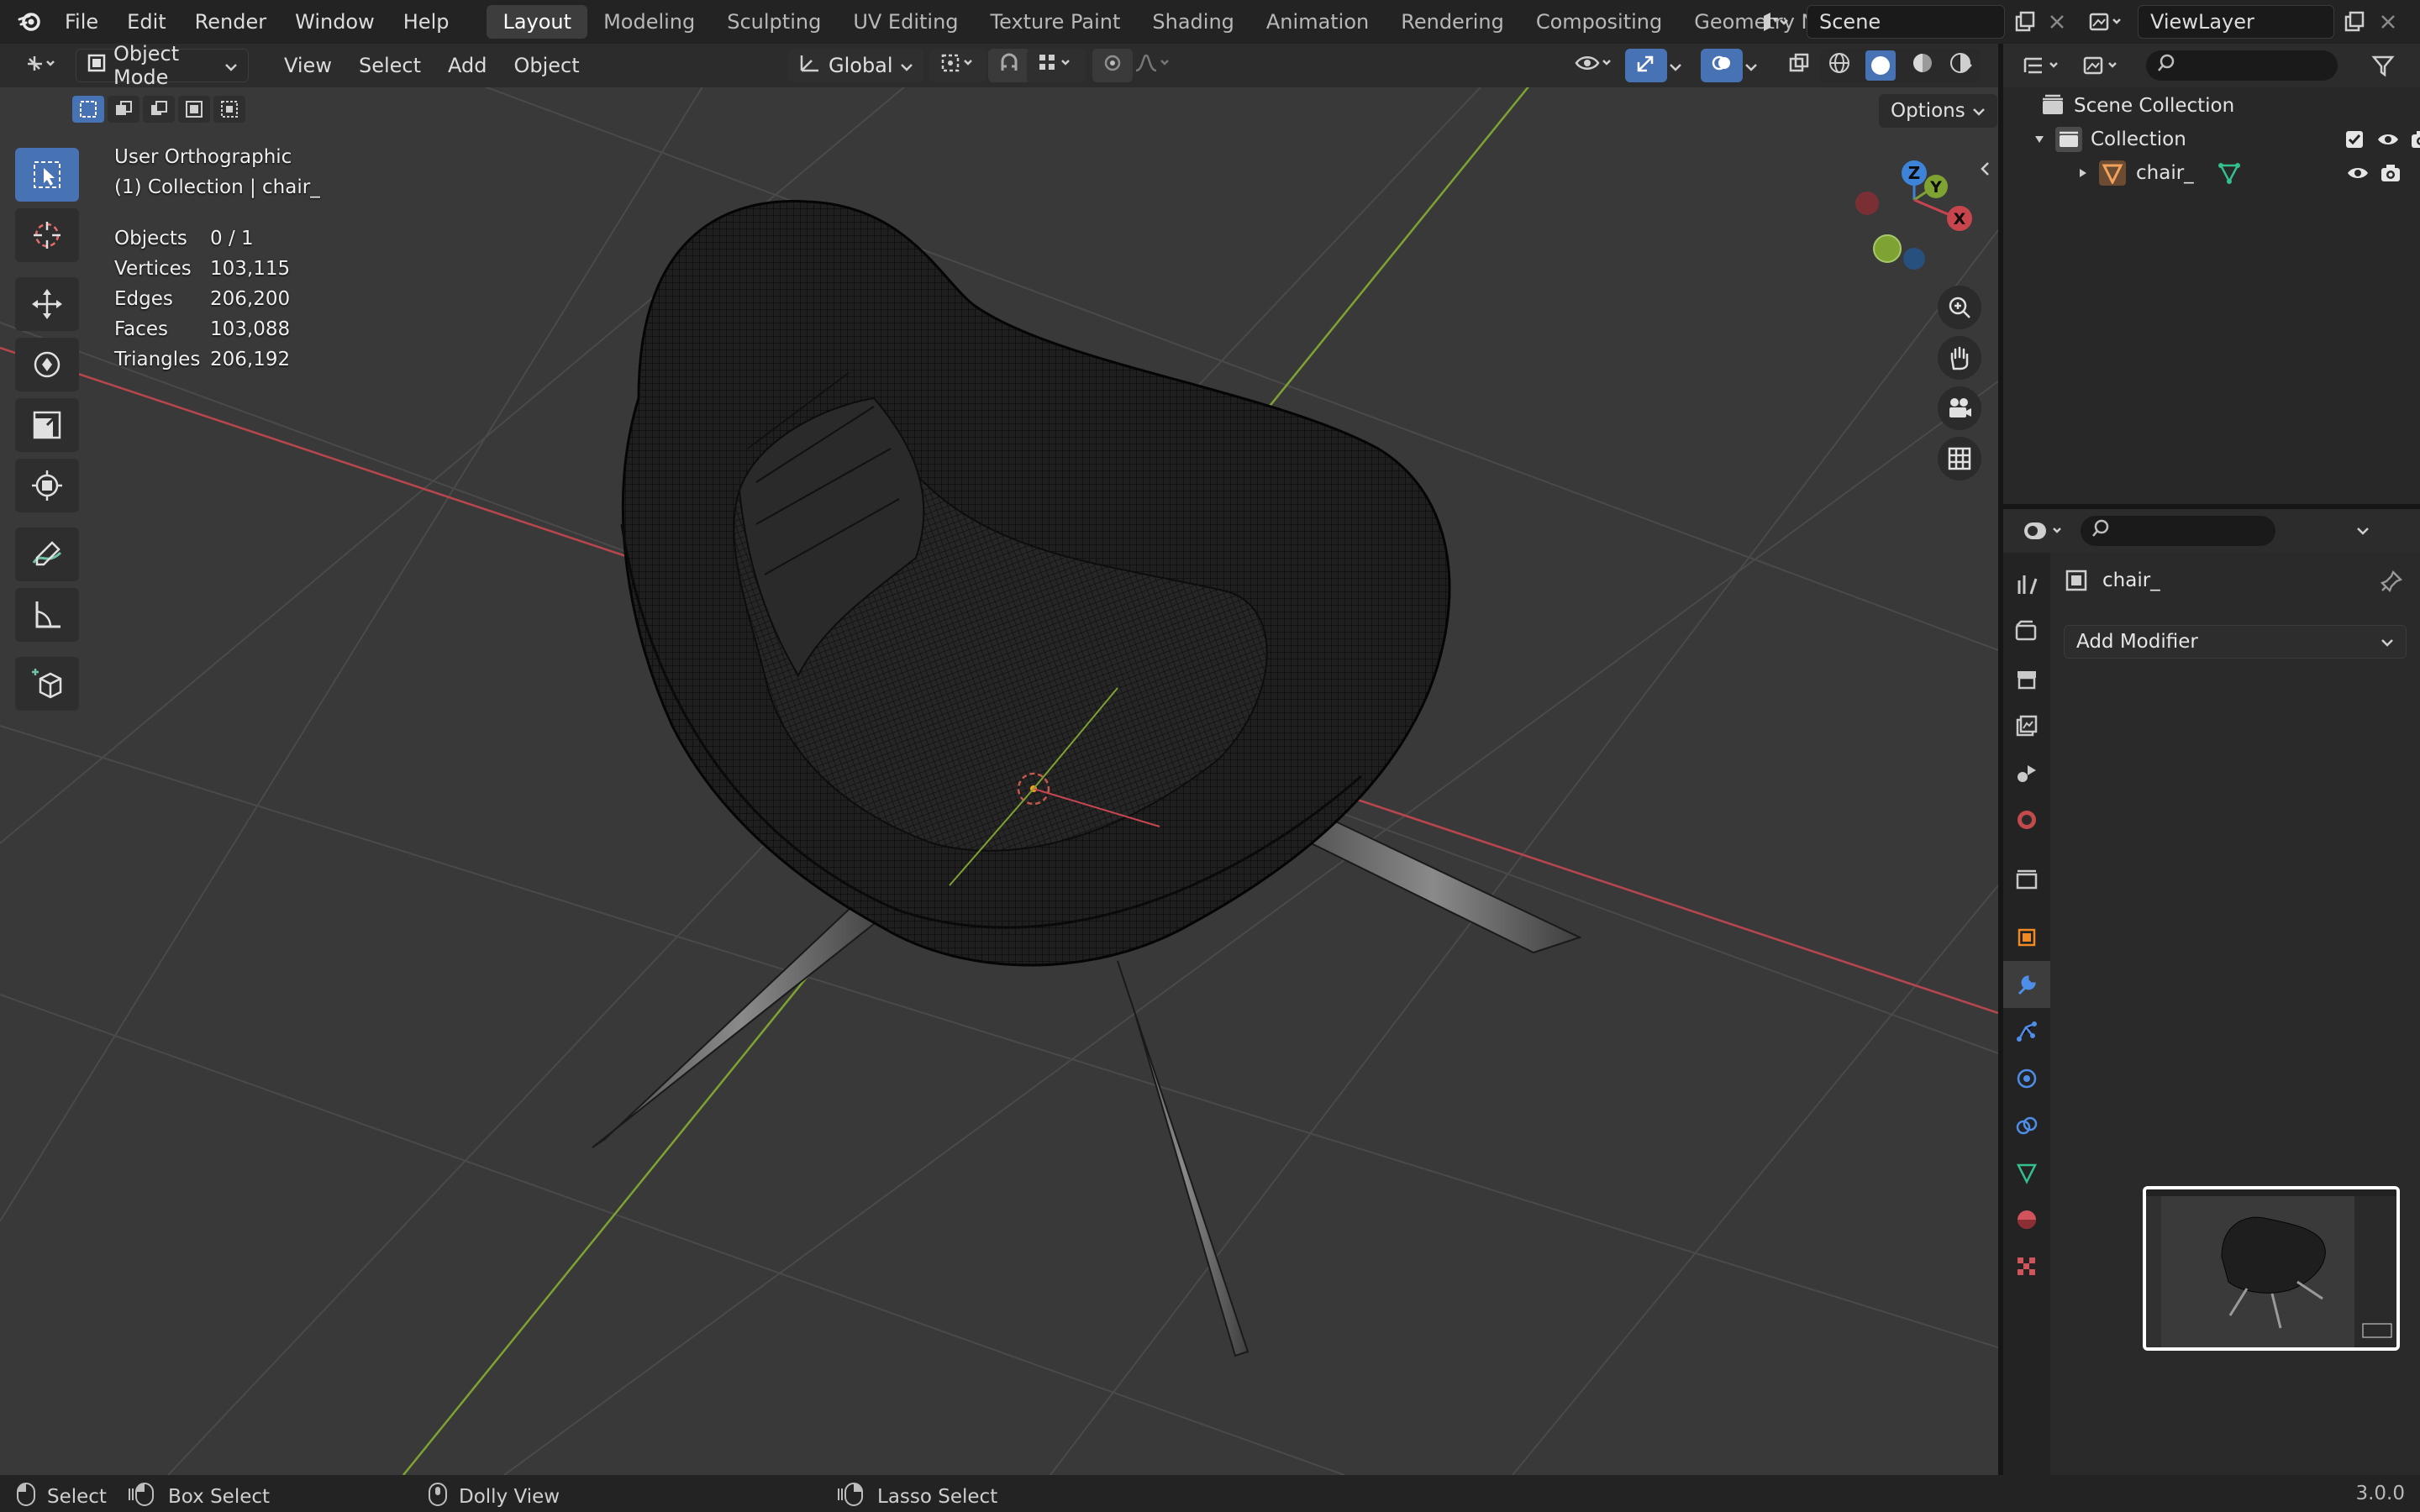 This screenshot has width=2420, height=1512. I want to click on select-subtract-icon, so click(159, 109).